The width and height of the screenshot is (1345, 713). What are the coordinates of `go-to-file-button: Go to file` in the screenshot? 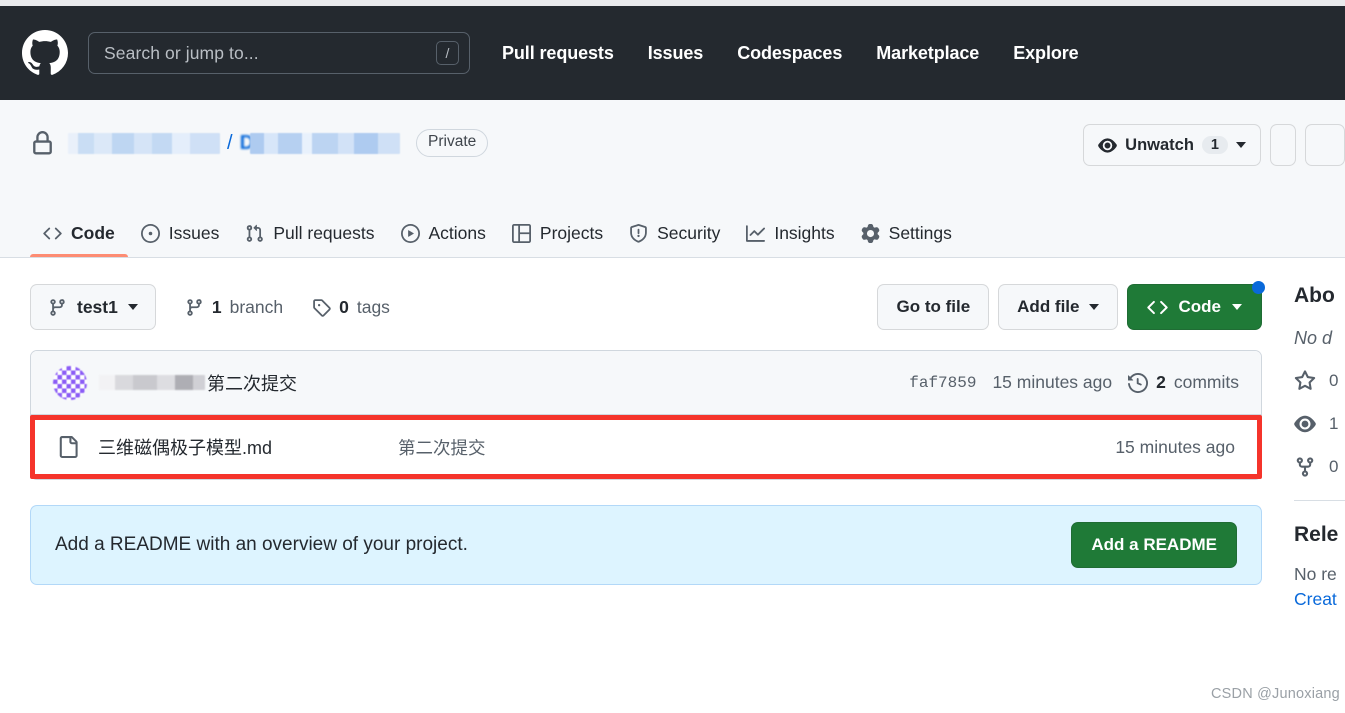 It's located at (933, 307).